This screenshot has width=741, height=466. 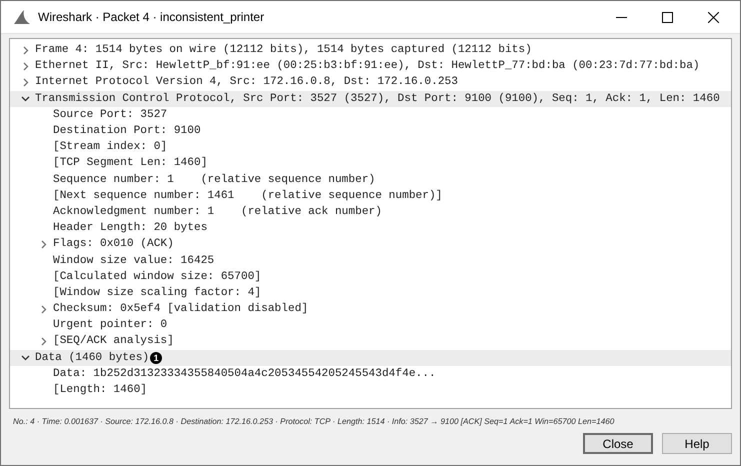 I want to click on tree-item: [Length: 1460], so click(x=100, y=390).